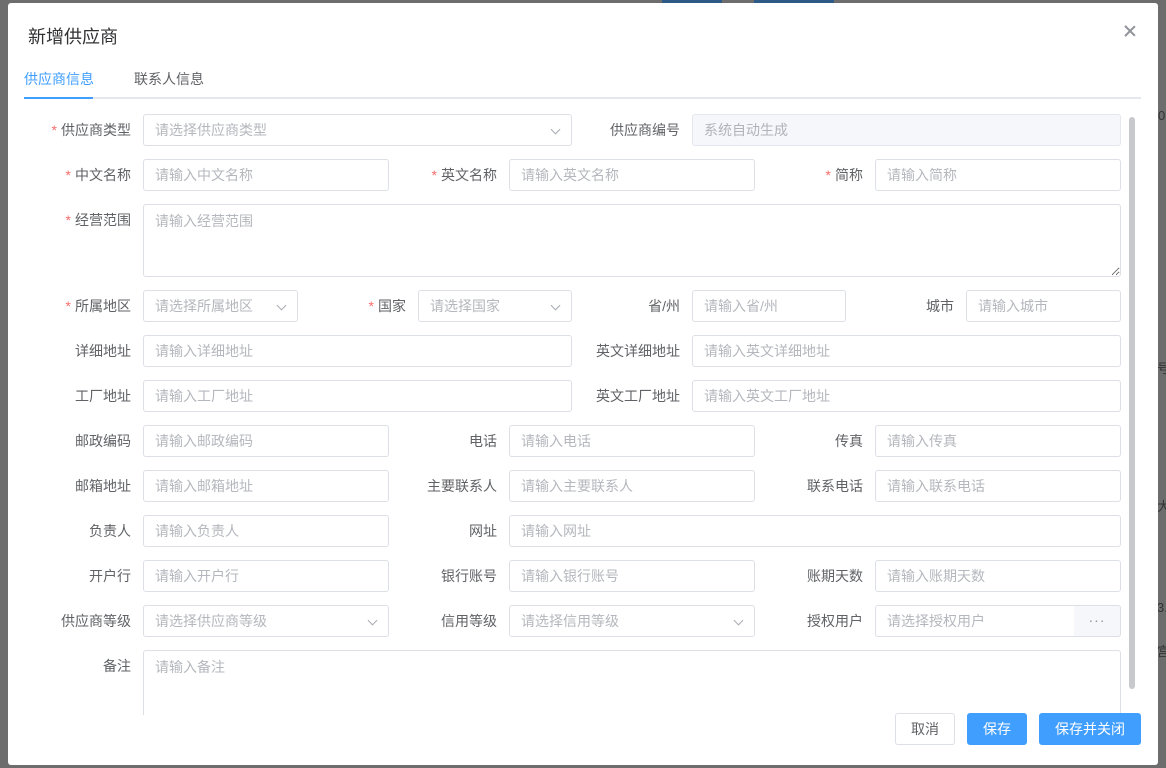 The image size is (1166, 768). Describe the element at coordinates (632, 621) in the screenshot. I see `credit-level-select: 请选择信用等级` at that location.